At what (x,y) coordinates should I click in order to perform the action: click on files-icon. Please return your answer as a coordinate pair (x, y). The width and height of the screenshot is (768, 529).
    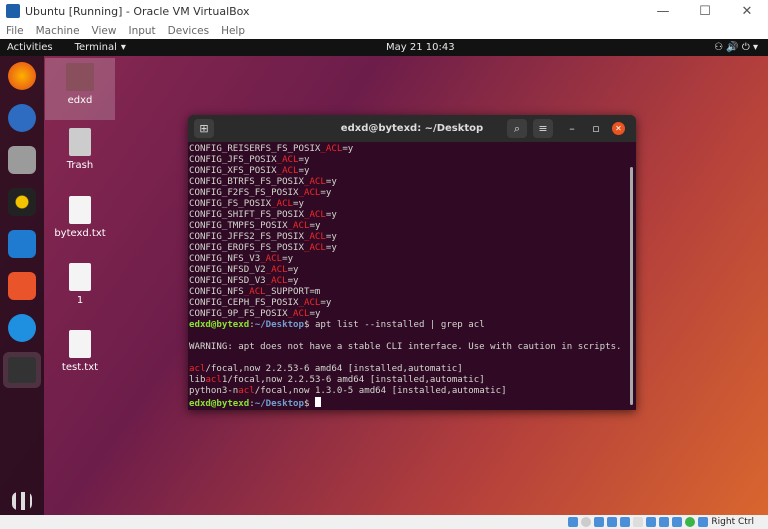
    Looking at the image, I should click on (22, 160).